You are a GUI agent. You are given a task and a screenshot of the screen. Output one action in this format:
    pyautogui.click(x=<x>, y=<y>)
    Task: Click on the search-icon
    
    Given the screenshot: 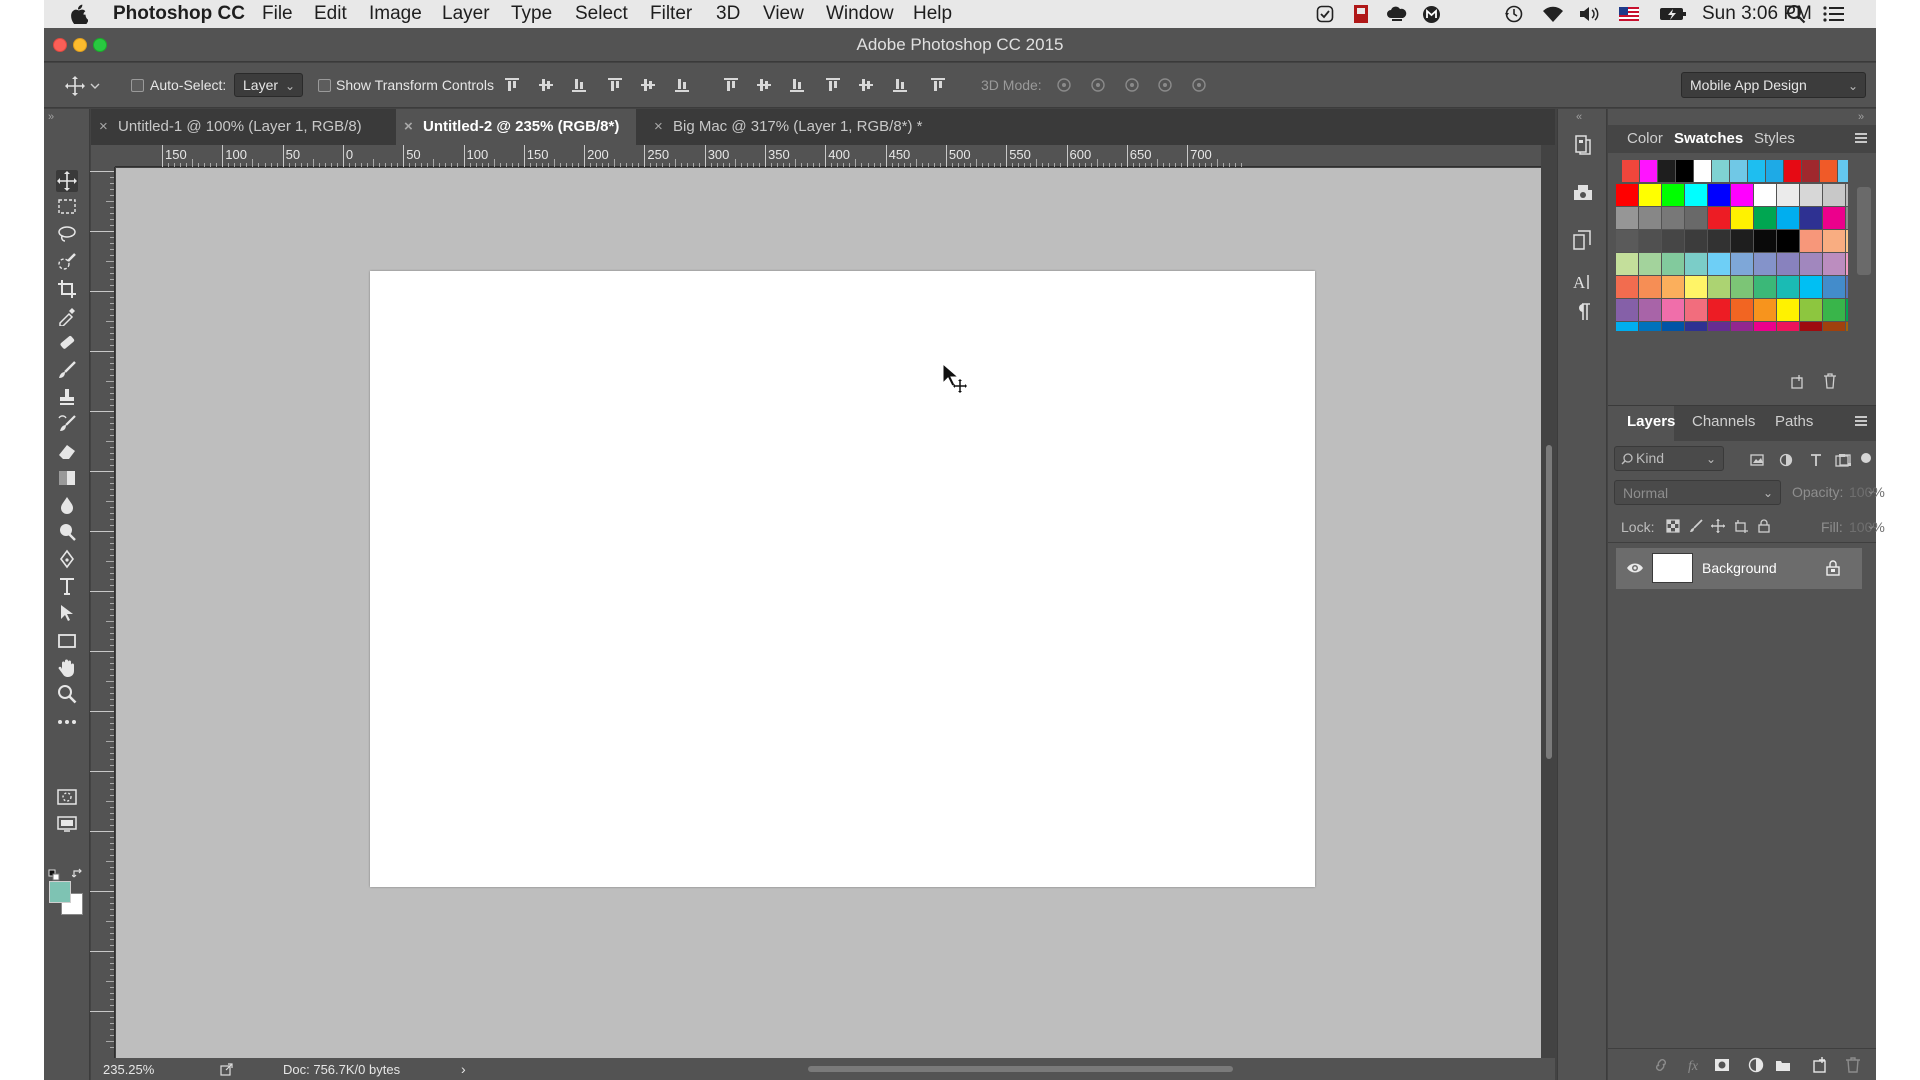 What is the action you would take?
    pyautogui.click(x=1796, y=14)
    